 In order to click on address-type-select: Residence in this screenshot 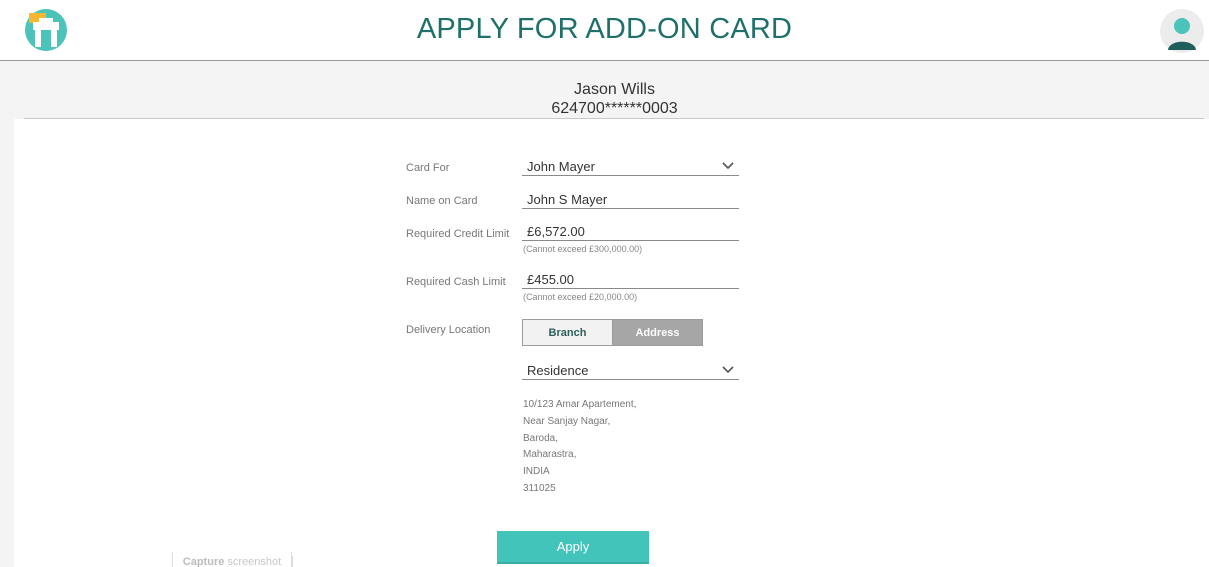, I will do `click(630, 369)`.